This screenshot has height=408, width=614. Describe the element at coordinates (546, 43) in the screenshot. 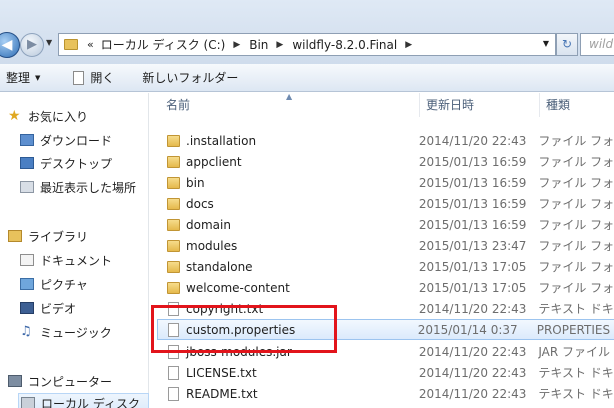

I see `address-dropdown-icon: ▼` at that location.